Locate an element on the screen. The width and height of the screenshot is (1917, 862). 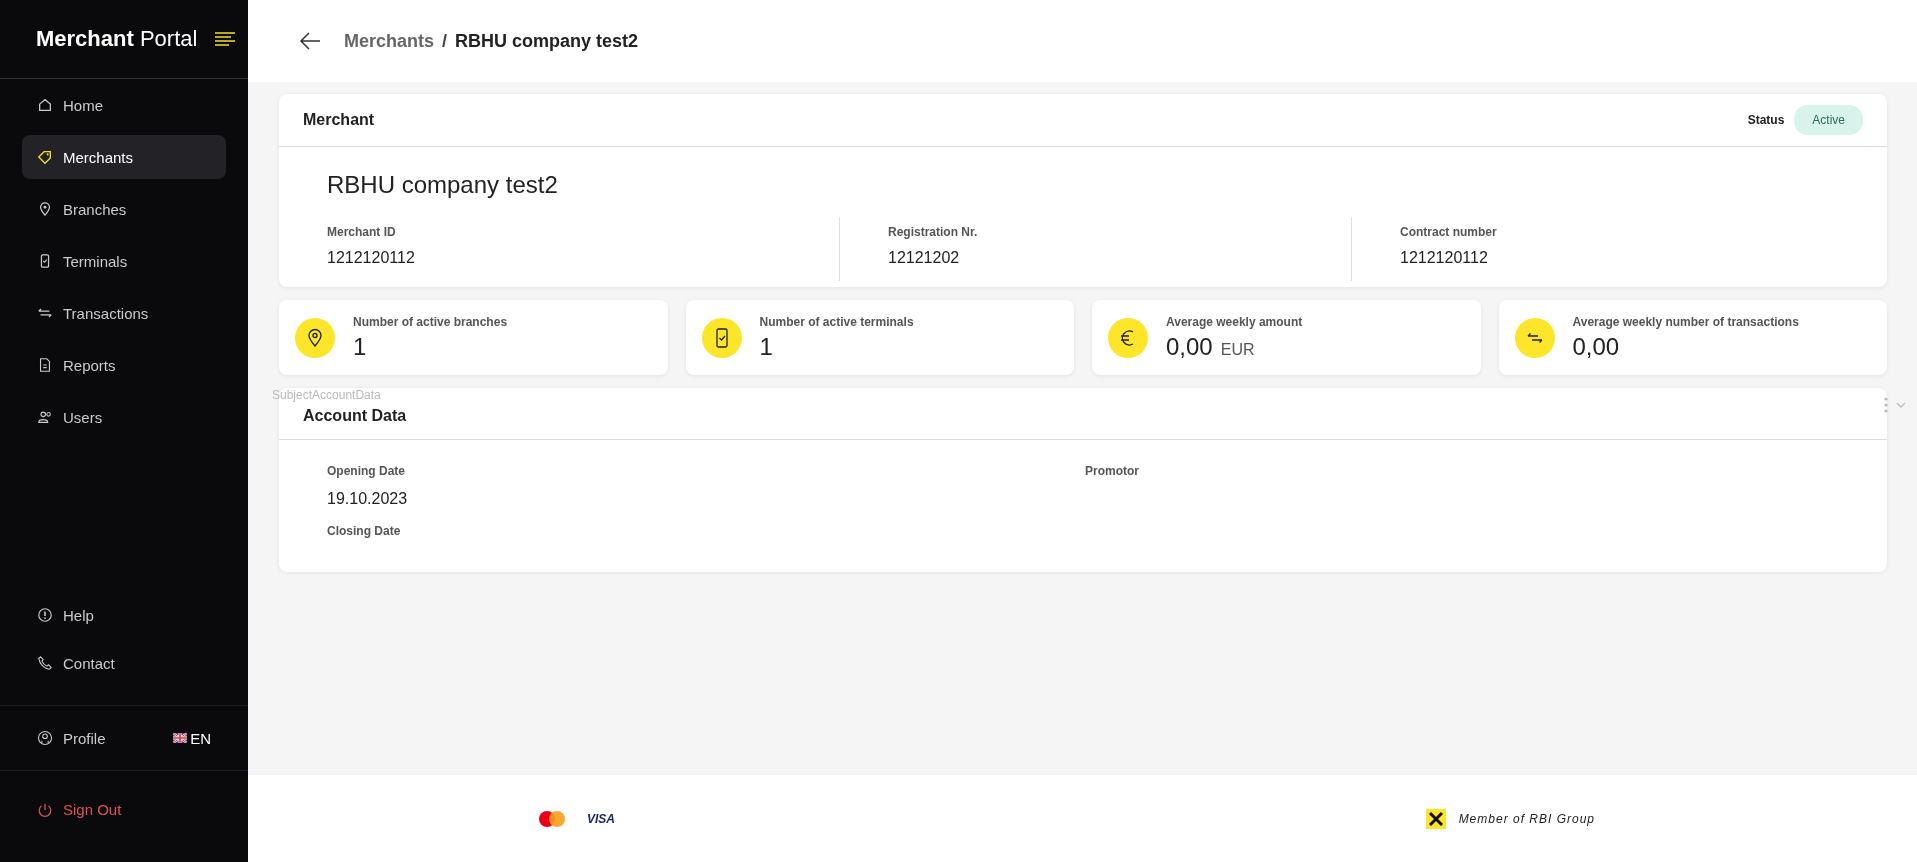
power-icon is located at coordinates (45, 809).